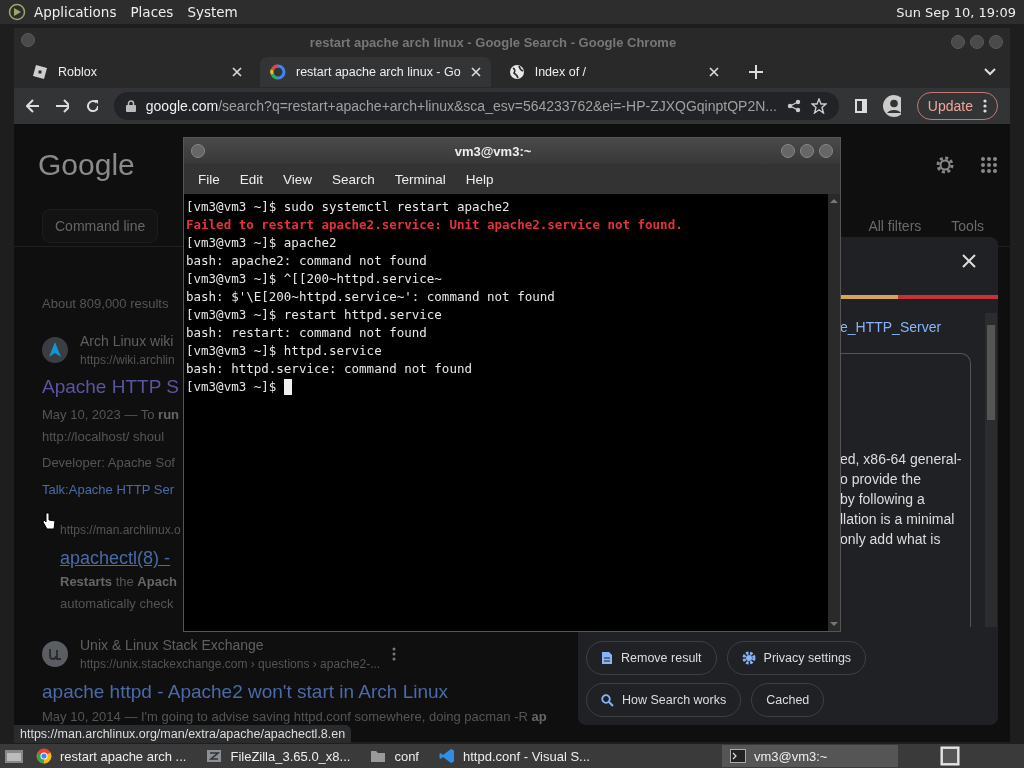 This screenshot has height=768, width=1024. I want to click on text-cursor, so click(288, 387).